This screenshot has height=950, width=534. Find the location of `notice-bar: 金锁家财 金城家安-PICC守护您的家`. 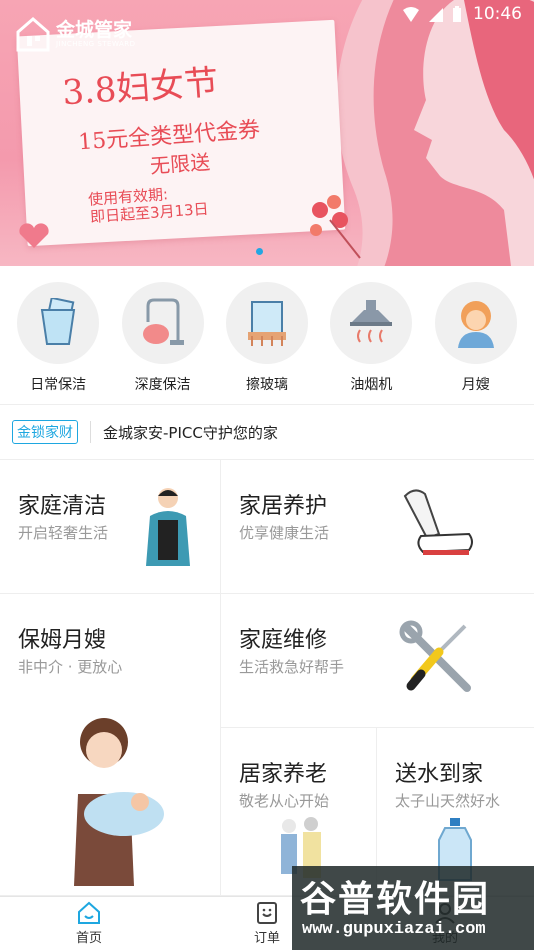

notice-bar: 金锁家财 金城家安-PICC守护您的家 is located at coordinates (267, 432).